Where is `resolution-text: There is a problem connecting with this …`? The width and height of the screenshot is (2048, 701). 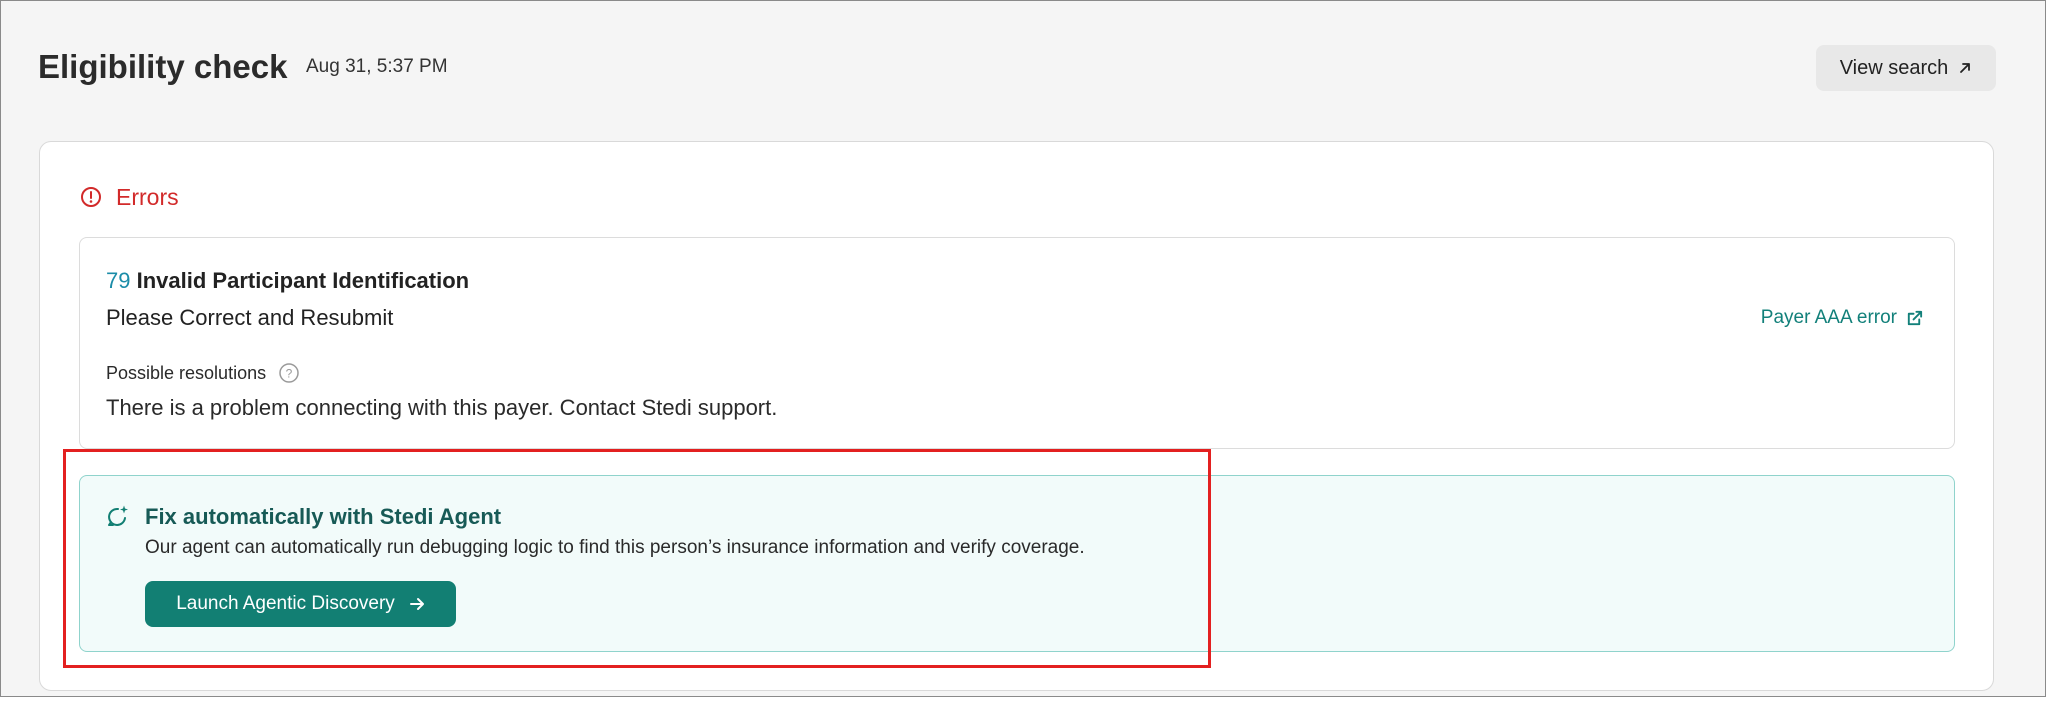 resolution-text: There is a problem connecting with this … is located at coordinates (442, 407).